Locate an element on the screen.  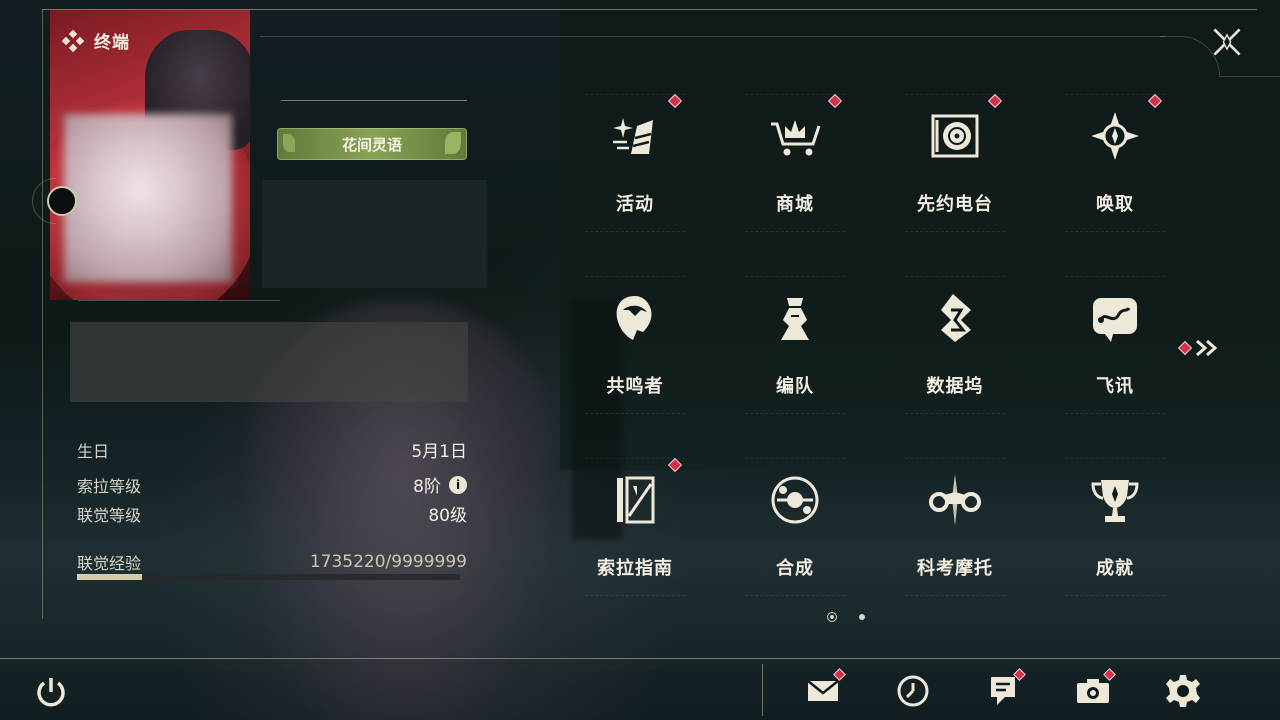
notification-badge is located at coordinates (1185, 348).